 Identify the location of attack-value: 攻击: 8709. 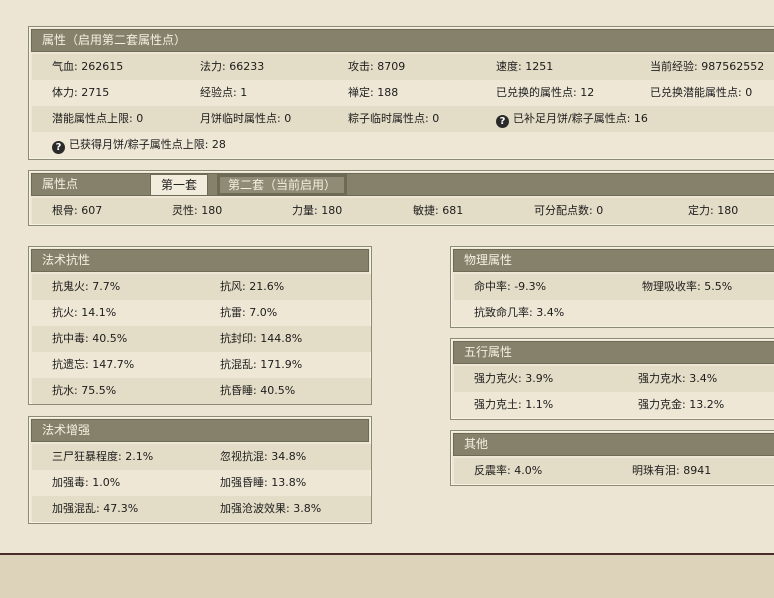
(377, 66).